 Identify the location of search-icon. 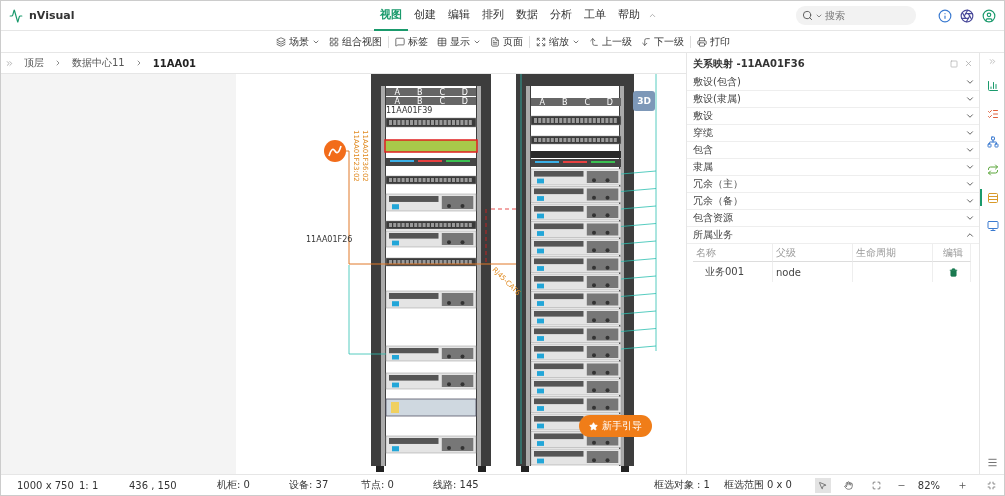
(807, 15).